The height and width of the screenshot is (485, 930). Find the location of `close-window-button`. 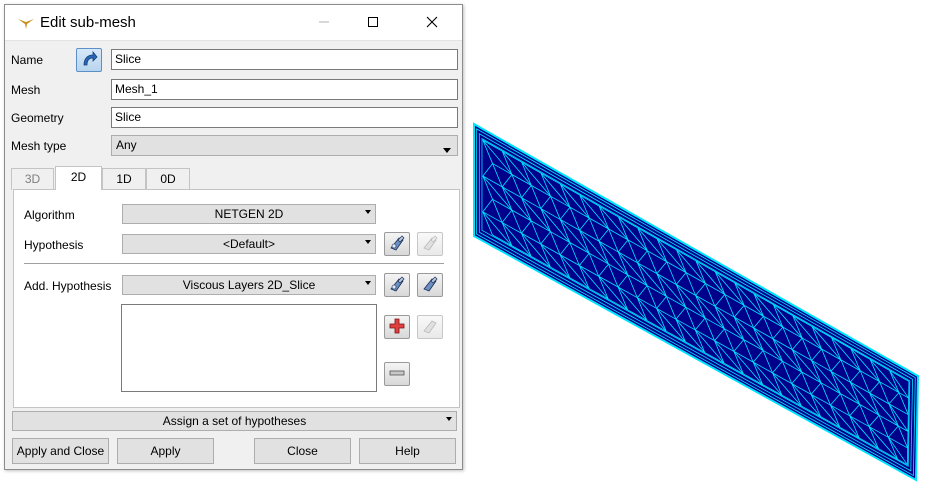

close-window-button is located at coordinates (432, 23).